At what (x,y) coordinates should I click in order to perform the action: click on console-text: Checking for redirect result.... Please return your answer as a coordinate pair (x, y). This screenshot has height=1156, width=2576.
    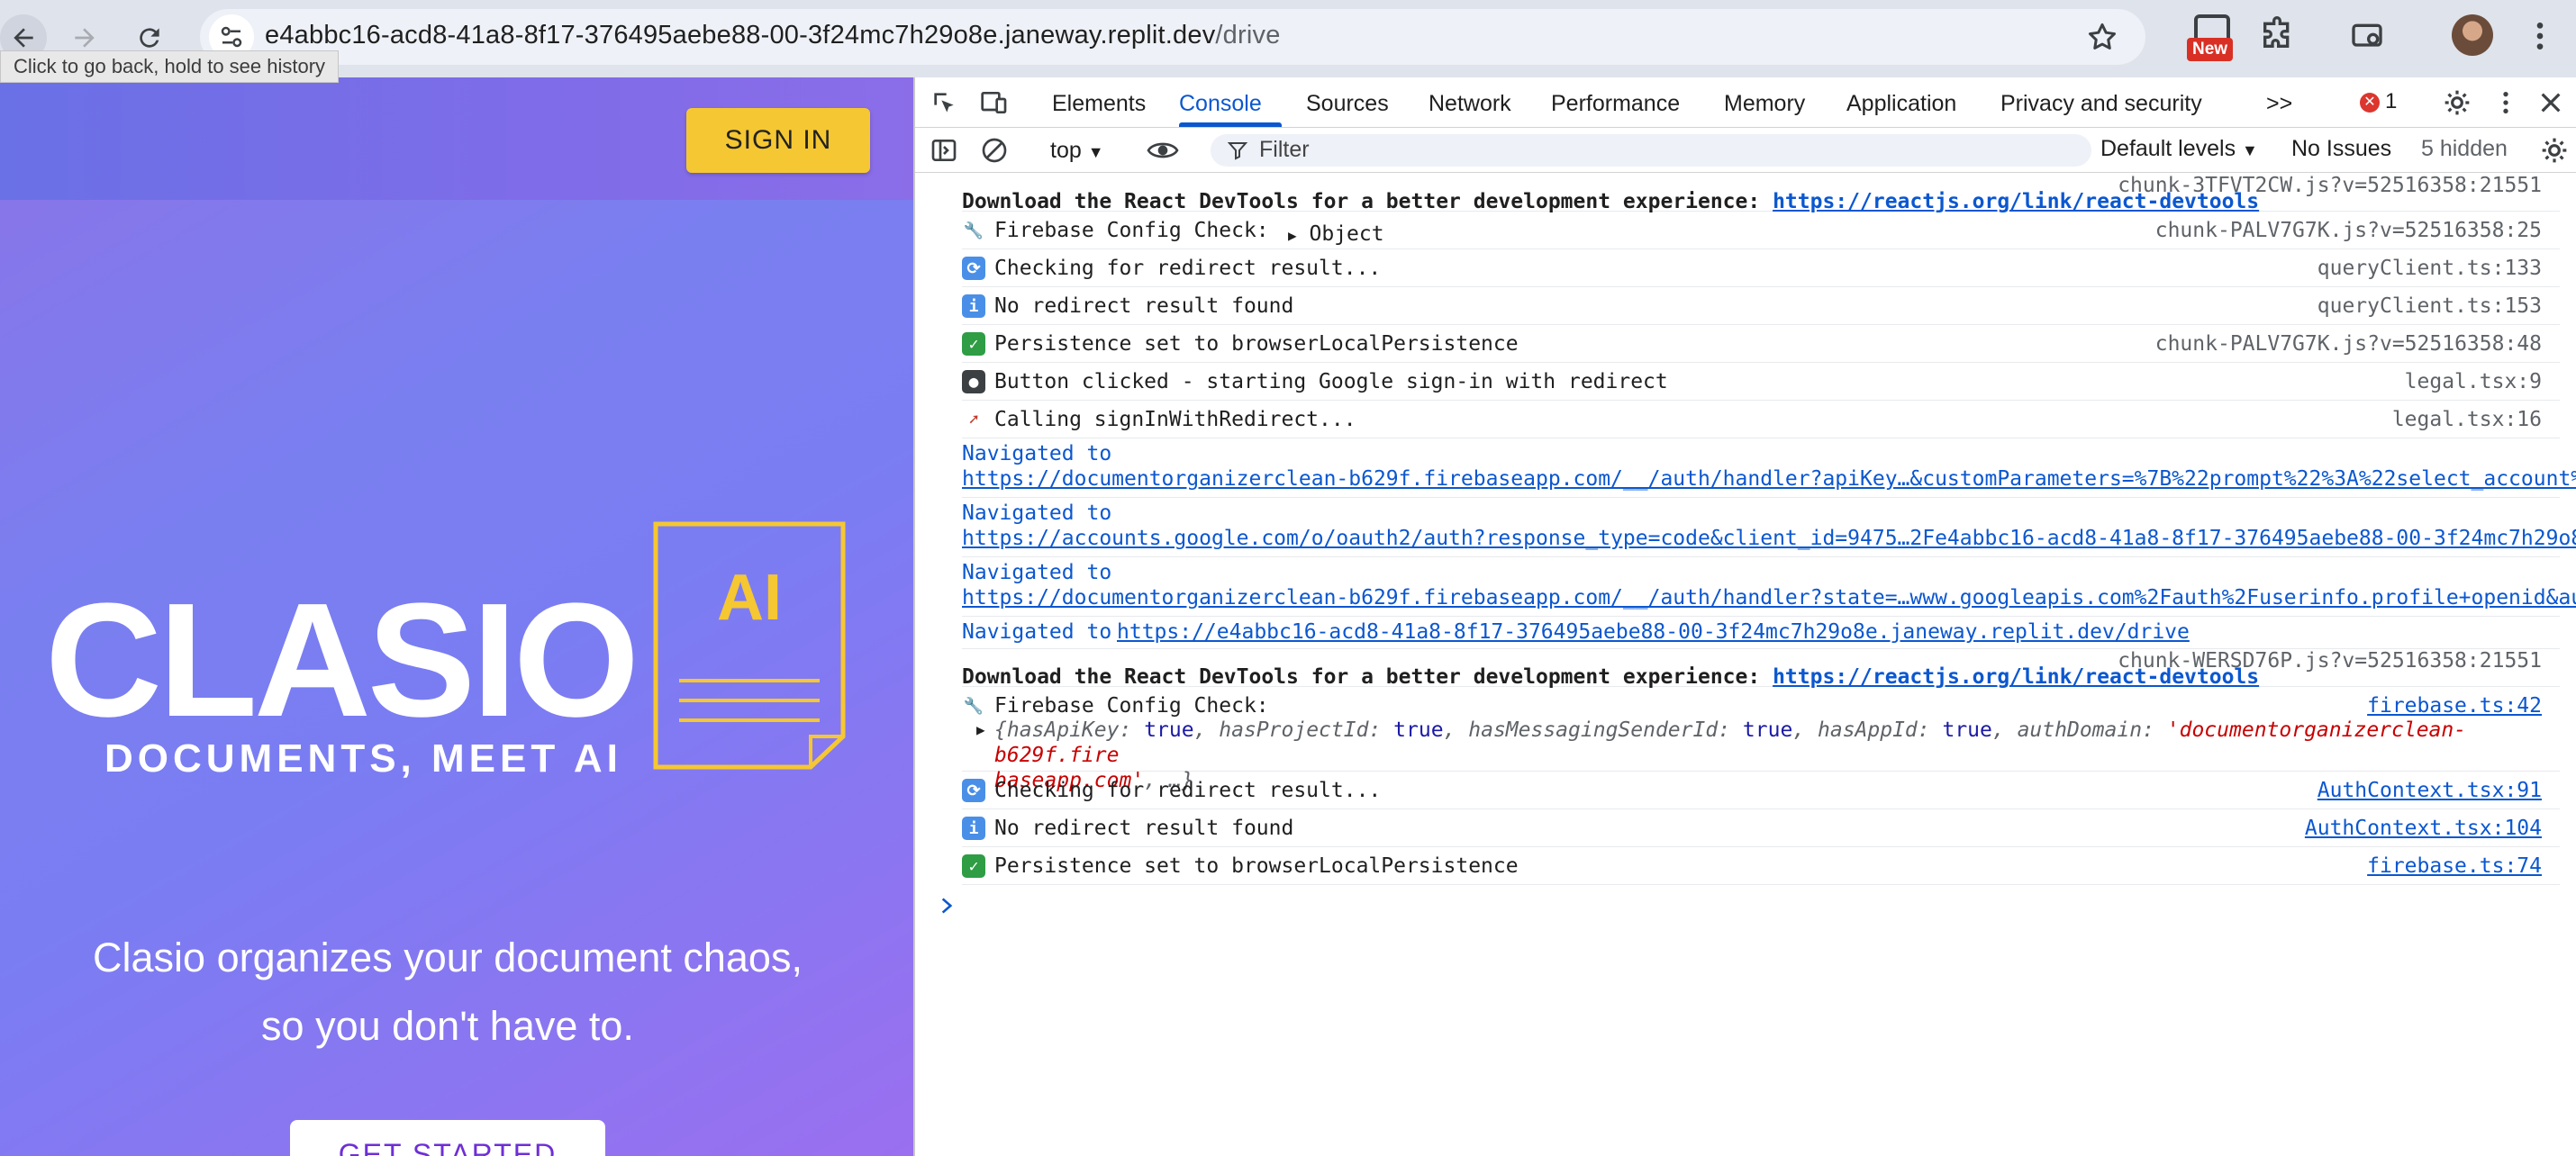
    Looking at the image, I should click on (1188, 790).